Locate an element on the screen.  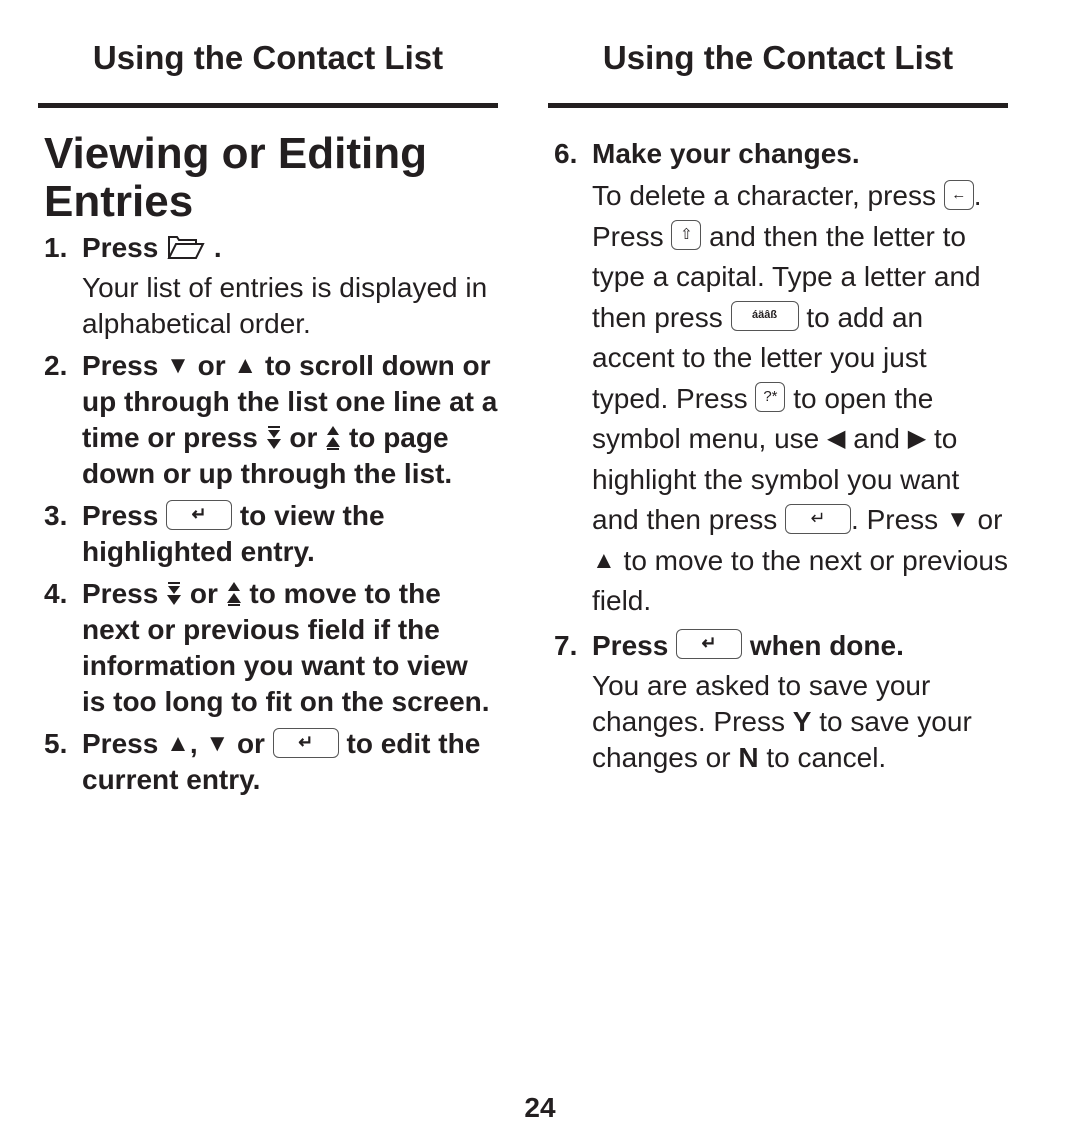
step-number: 7. is located at coordinates (566, 645).